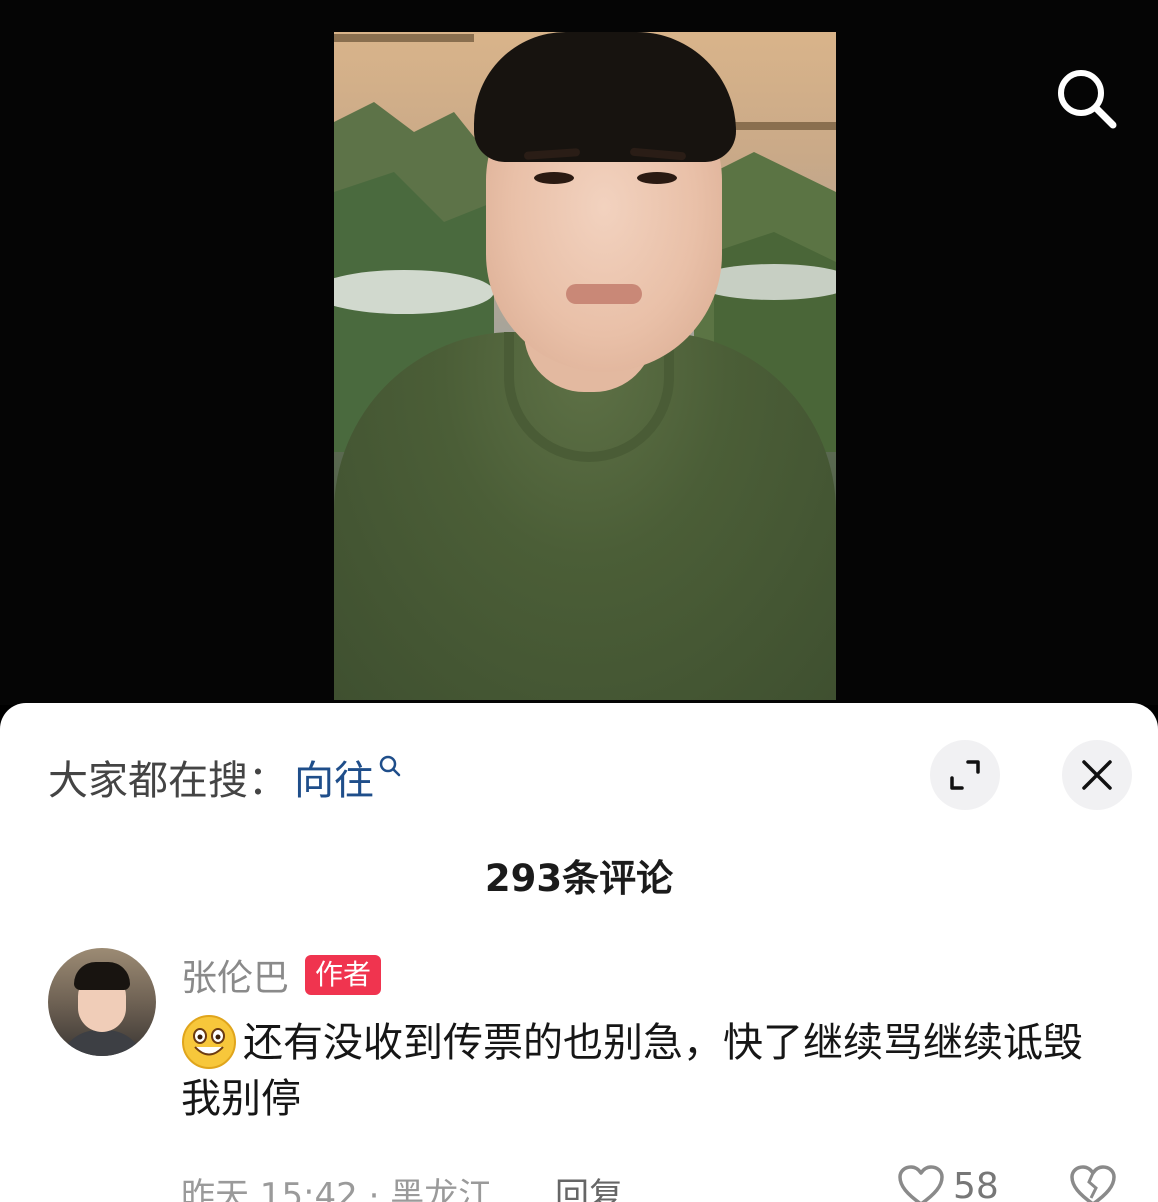 The width and height of the screenshot is (1158, 1202). What do you see at coordinates (337, 1189) in the screenshot?
I see `comment-time-location: 昨天 15:42 · 黑龙江` at bounding box center [337, 1189].